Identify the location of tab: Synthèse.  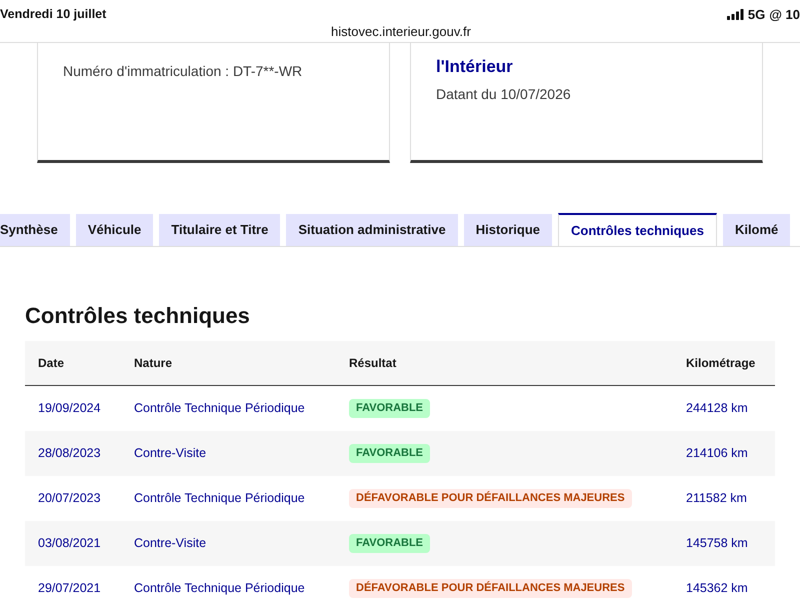
(35, 230).